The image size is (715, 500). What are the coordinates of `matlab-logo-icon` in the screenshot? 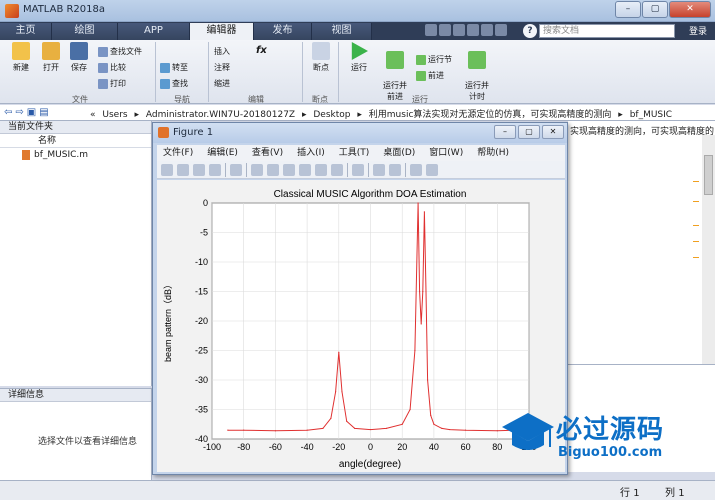 It's located at (12, 11).